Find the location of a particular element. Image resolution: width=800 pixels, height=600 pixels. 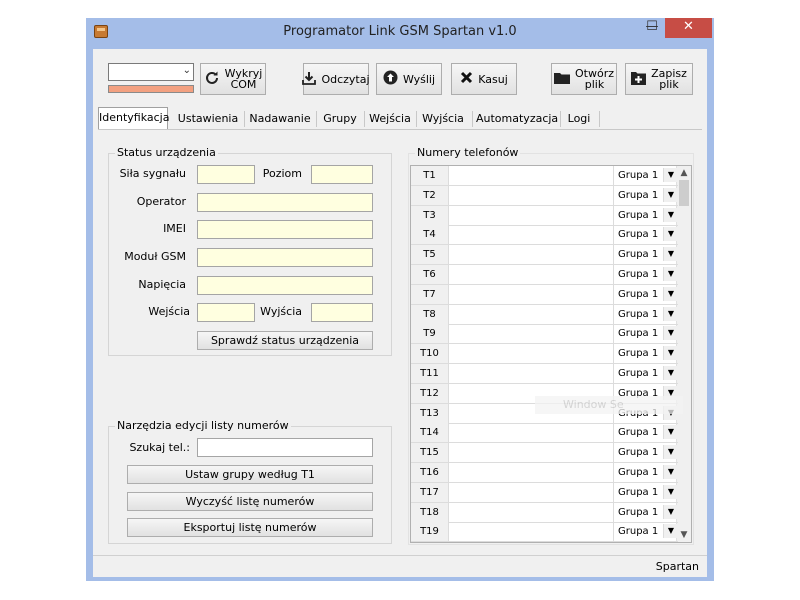

gsm-module-label: Moduł GSM is located at coordinates (155, 256).